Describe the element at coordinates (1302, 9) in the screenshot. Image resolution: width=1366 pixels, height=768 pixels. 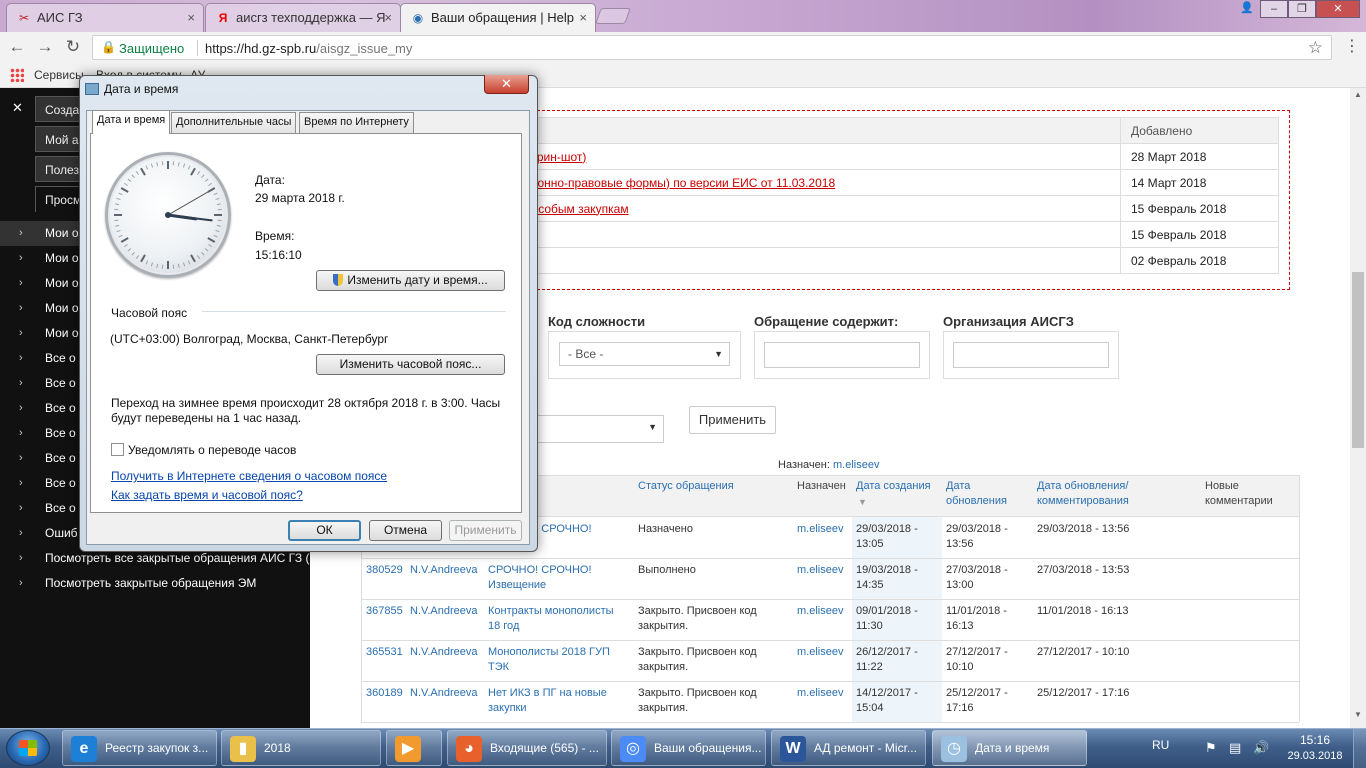
I see `restore-icon: ❐` at that location.